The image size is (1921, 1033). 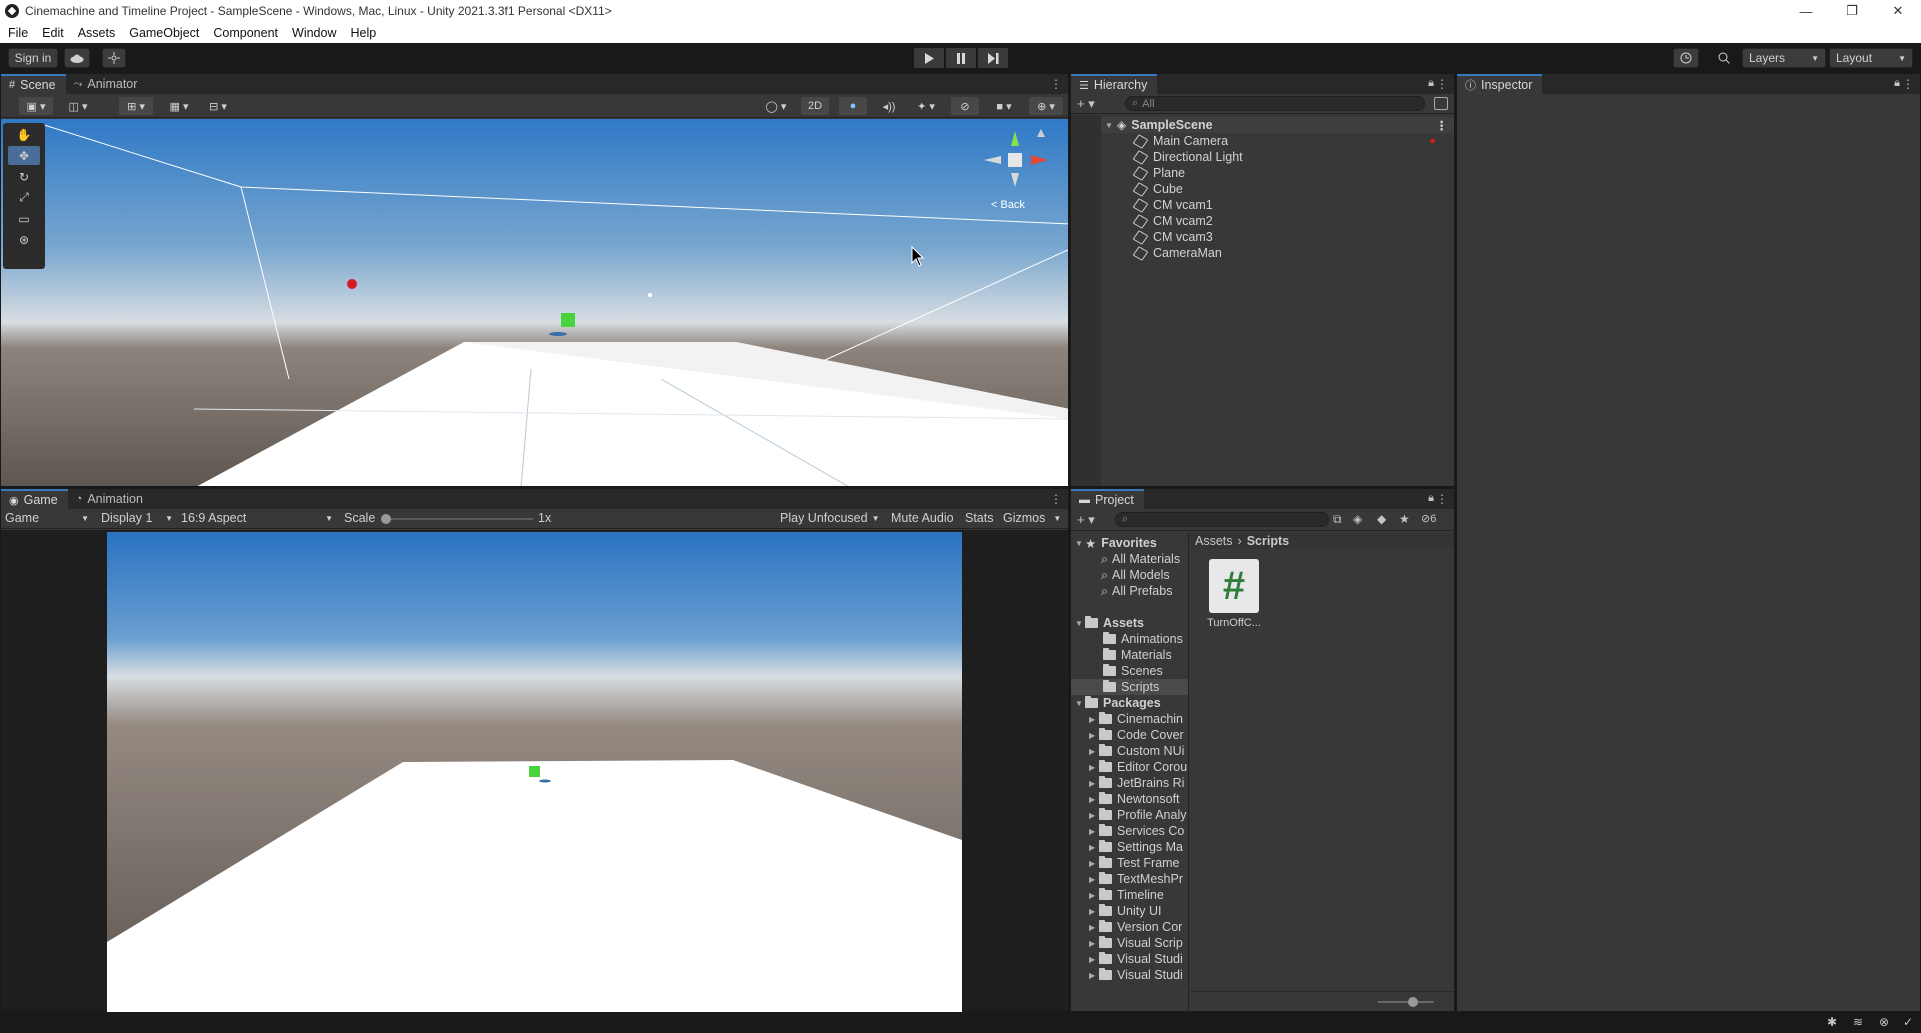 I want to click on audio-toggle: ◂)), so click(x=889, y=106).